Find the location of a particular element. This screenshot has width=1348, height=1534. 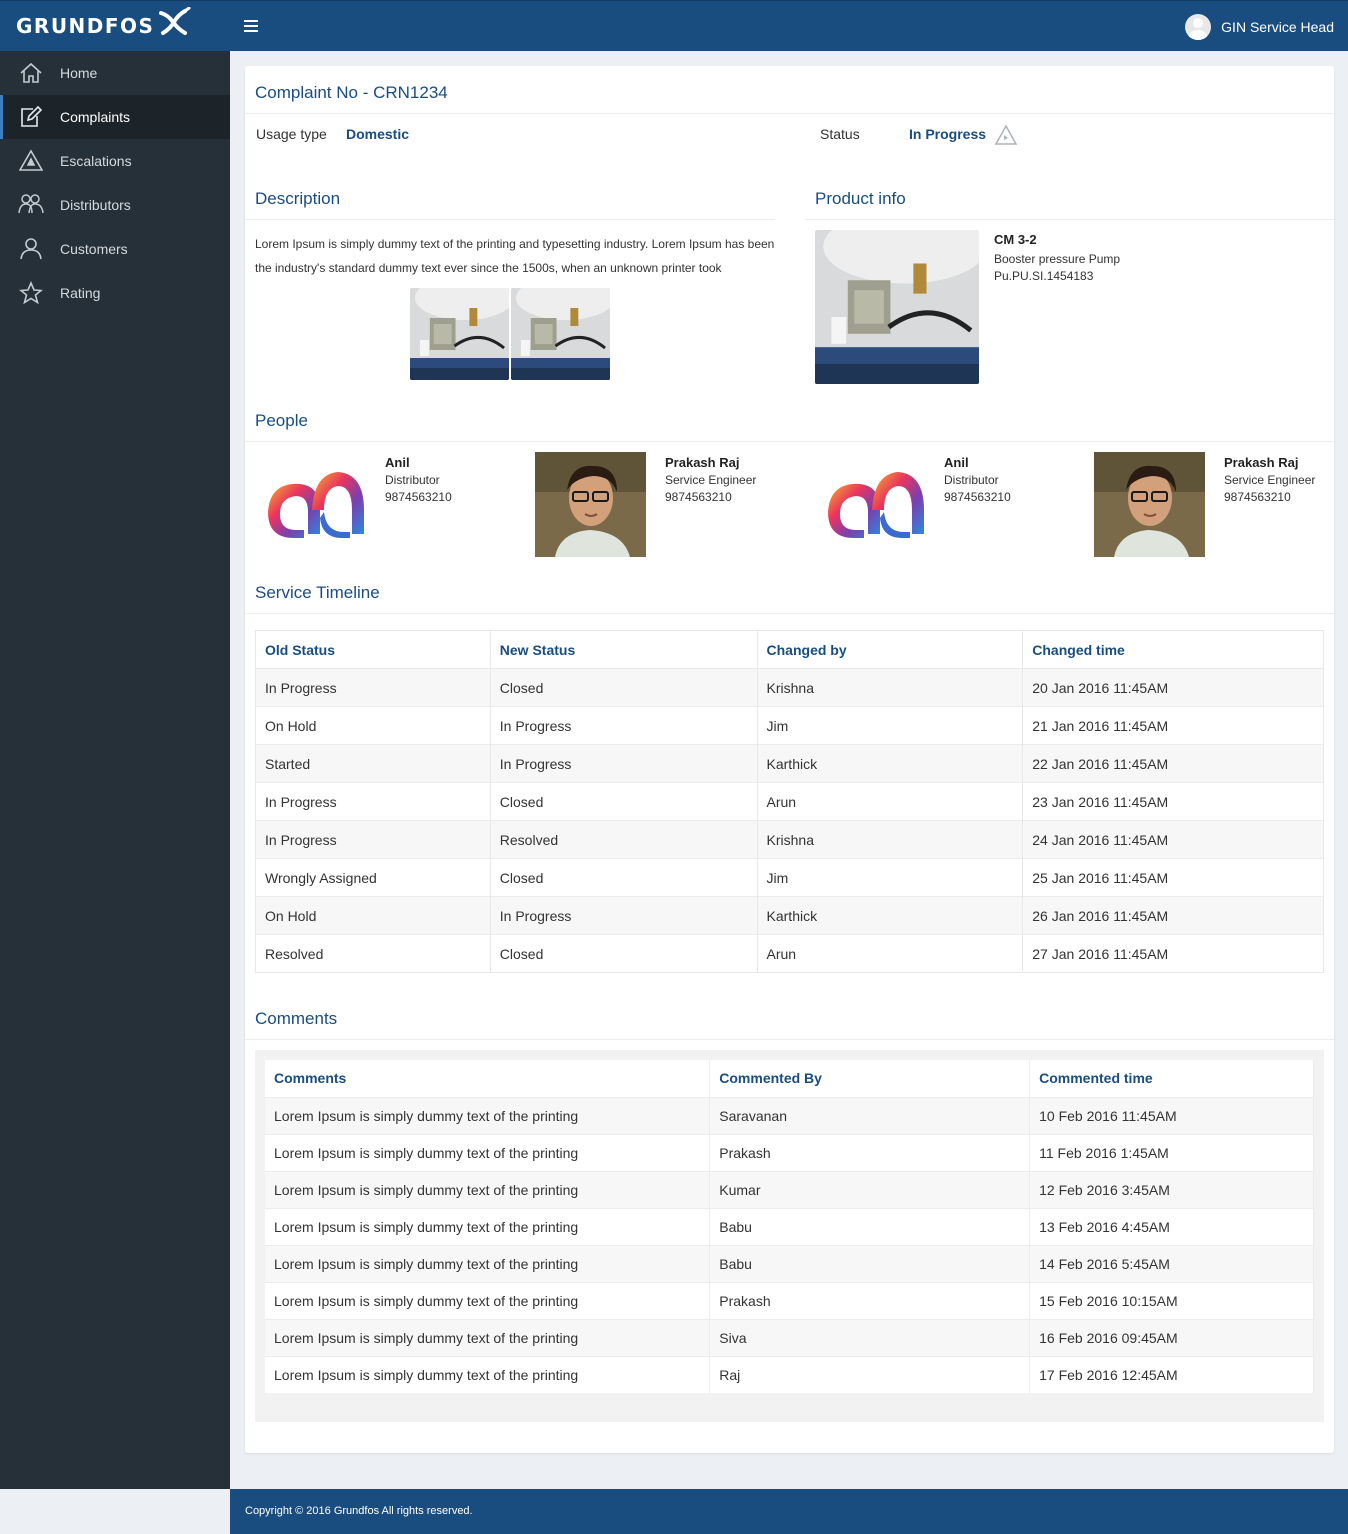

sidebar-item-home: Home is located at coordinates (115, 73).